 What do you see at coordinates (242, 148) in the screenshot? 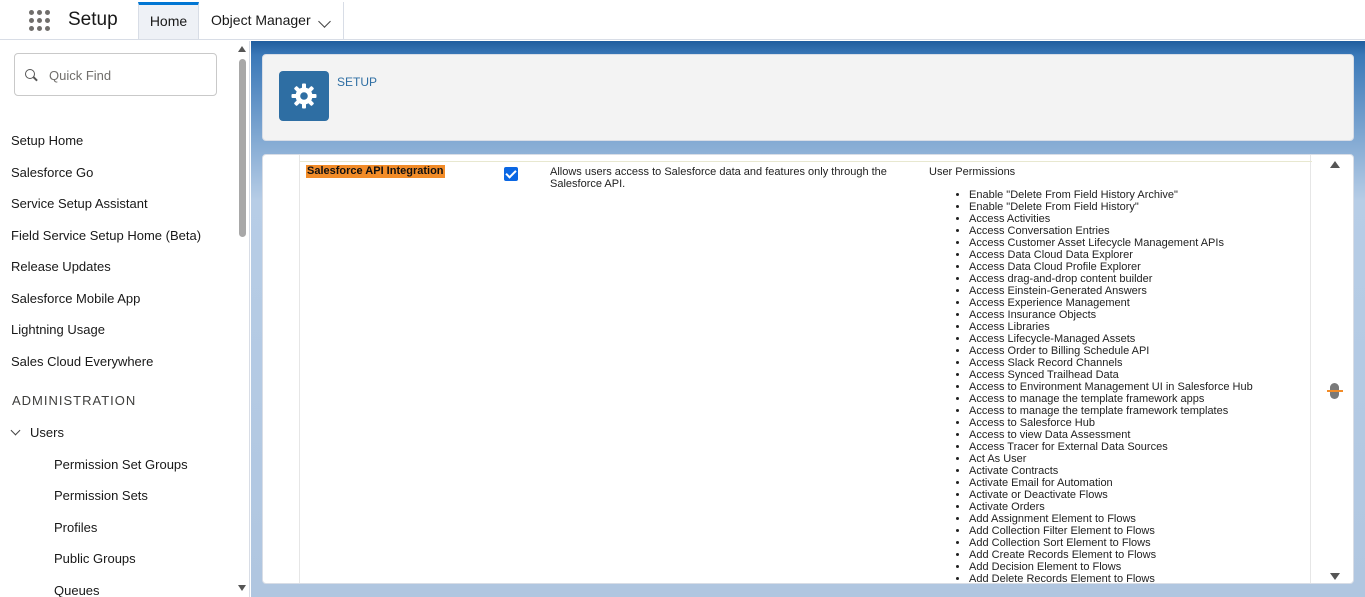
I see `scrollbar-thumb` at bounding box center [242, 148].